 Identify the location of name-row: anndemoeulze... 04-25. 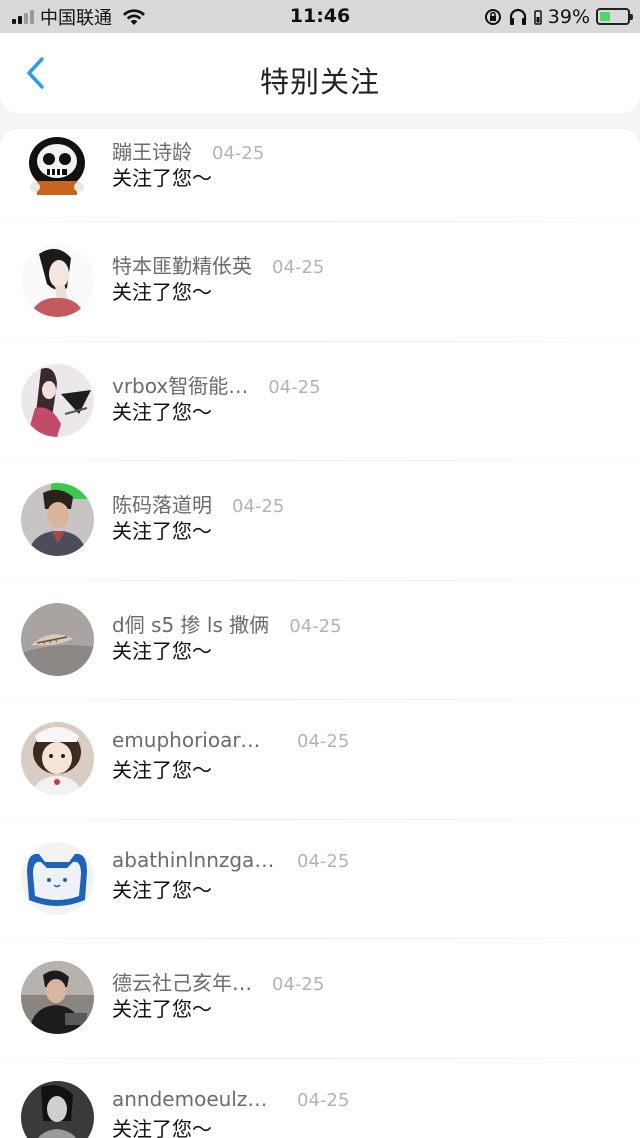
(230, 1099).